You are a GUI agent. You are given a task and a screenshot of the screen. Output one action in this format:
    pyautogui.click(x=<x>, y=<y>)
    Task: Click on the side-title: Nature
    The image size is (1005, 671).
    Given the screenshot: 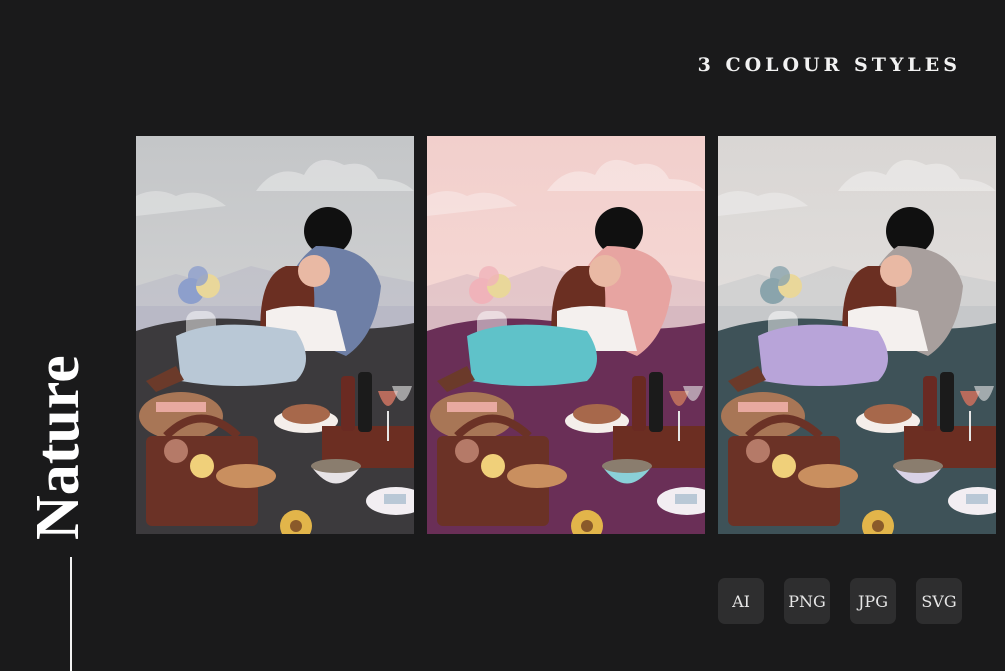 What is the action you would take?
    pyautogui.click(x=58, y=447)
    